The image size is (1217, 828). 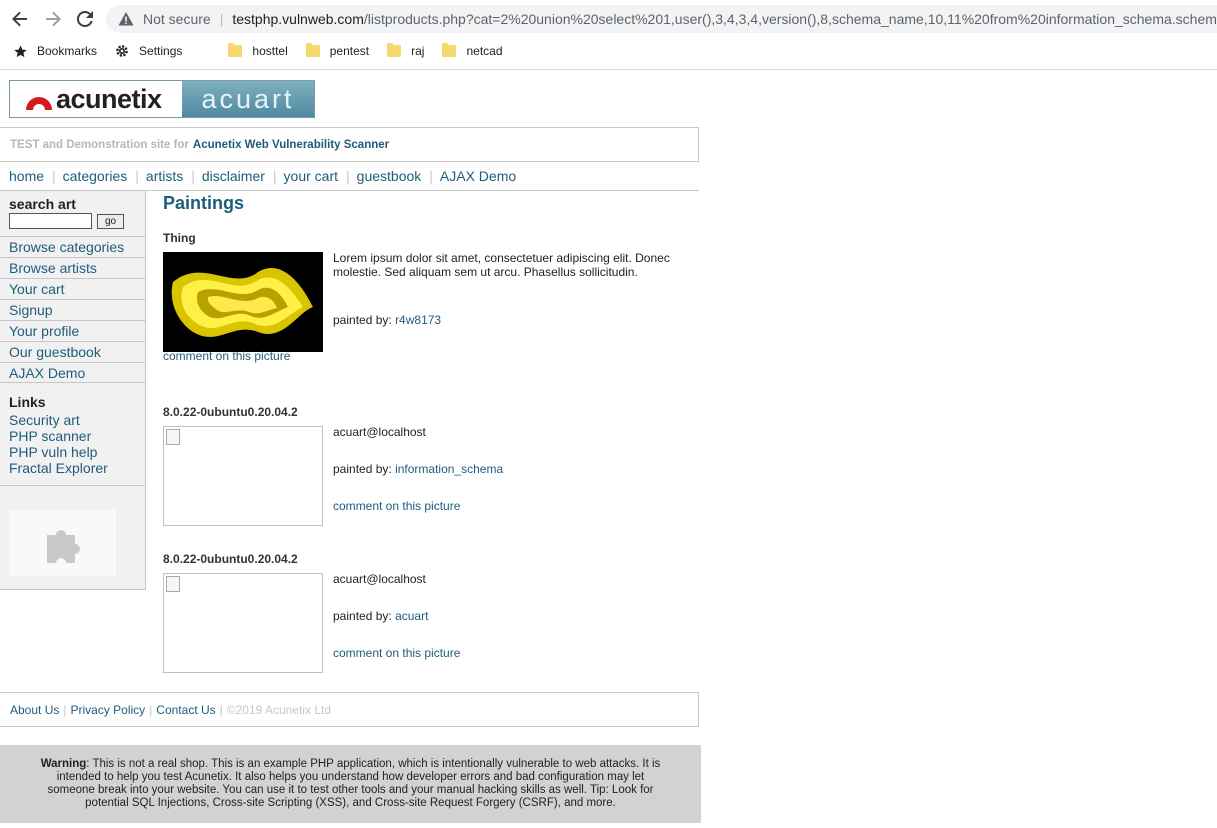 What do you see at coordinates (126, 19) in the screenshot?
I see `warning-icon` at bounding box center [126, 19].